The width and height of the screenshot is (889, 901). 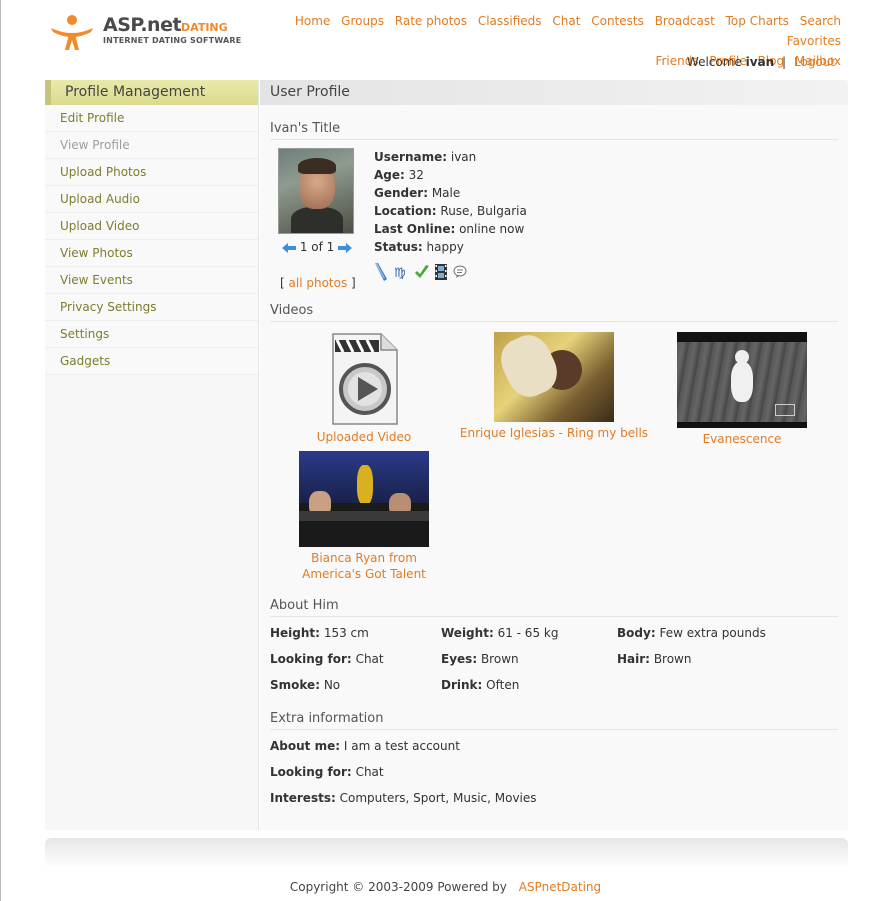 What do you see at coordinates (480, 659) in the screenshot?
I see `about-eyes: Eyes: Brown` at bounding box center [480, 659].